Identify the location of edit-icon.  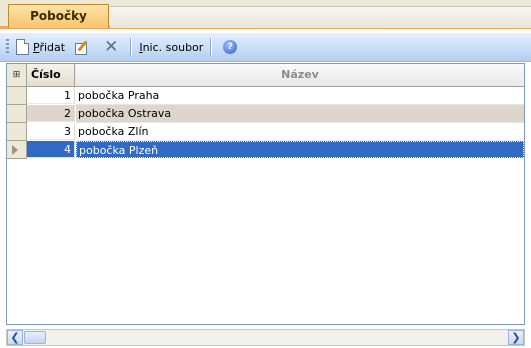
(82, 47).